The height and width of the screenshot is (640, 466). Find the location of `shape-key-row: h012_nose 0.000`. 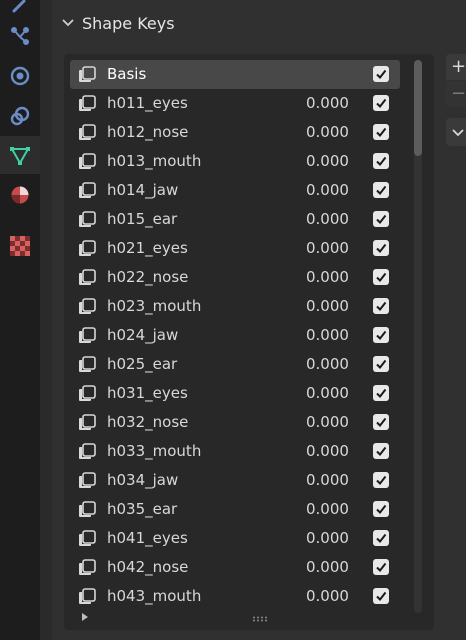

shape-key-row: h012_nose 0.000 is located at coordinates (235, 132).